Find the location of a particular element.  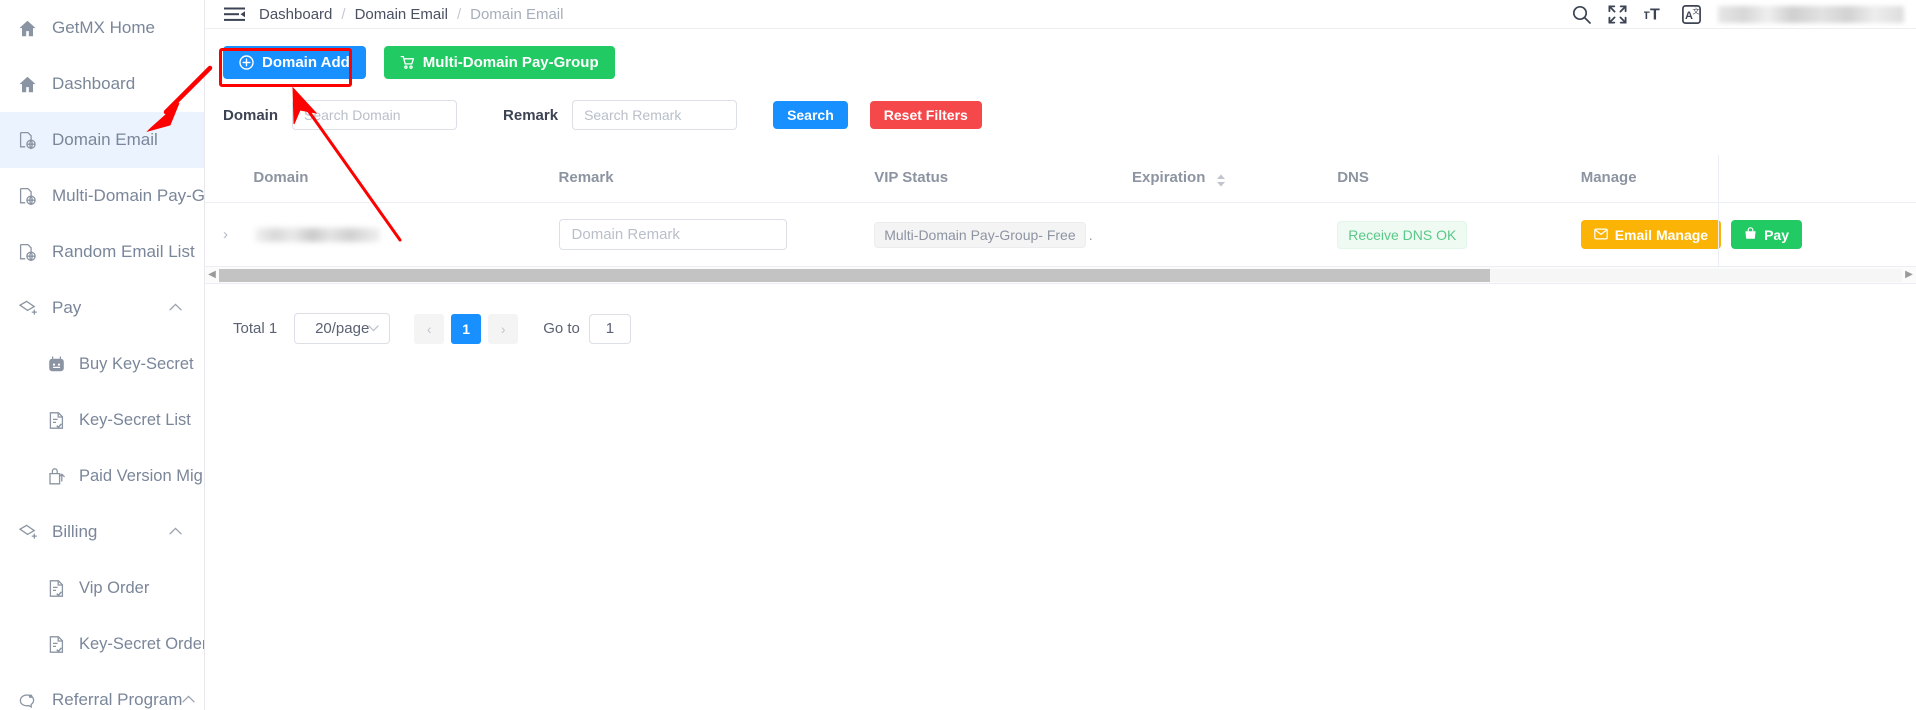

sidebar-item-paid-version-migration: Paid Version Migration is located at coordinates (102, 476).